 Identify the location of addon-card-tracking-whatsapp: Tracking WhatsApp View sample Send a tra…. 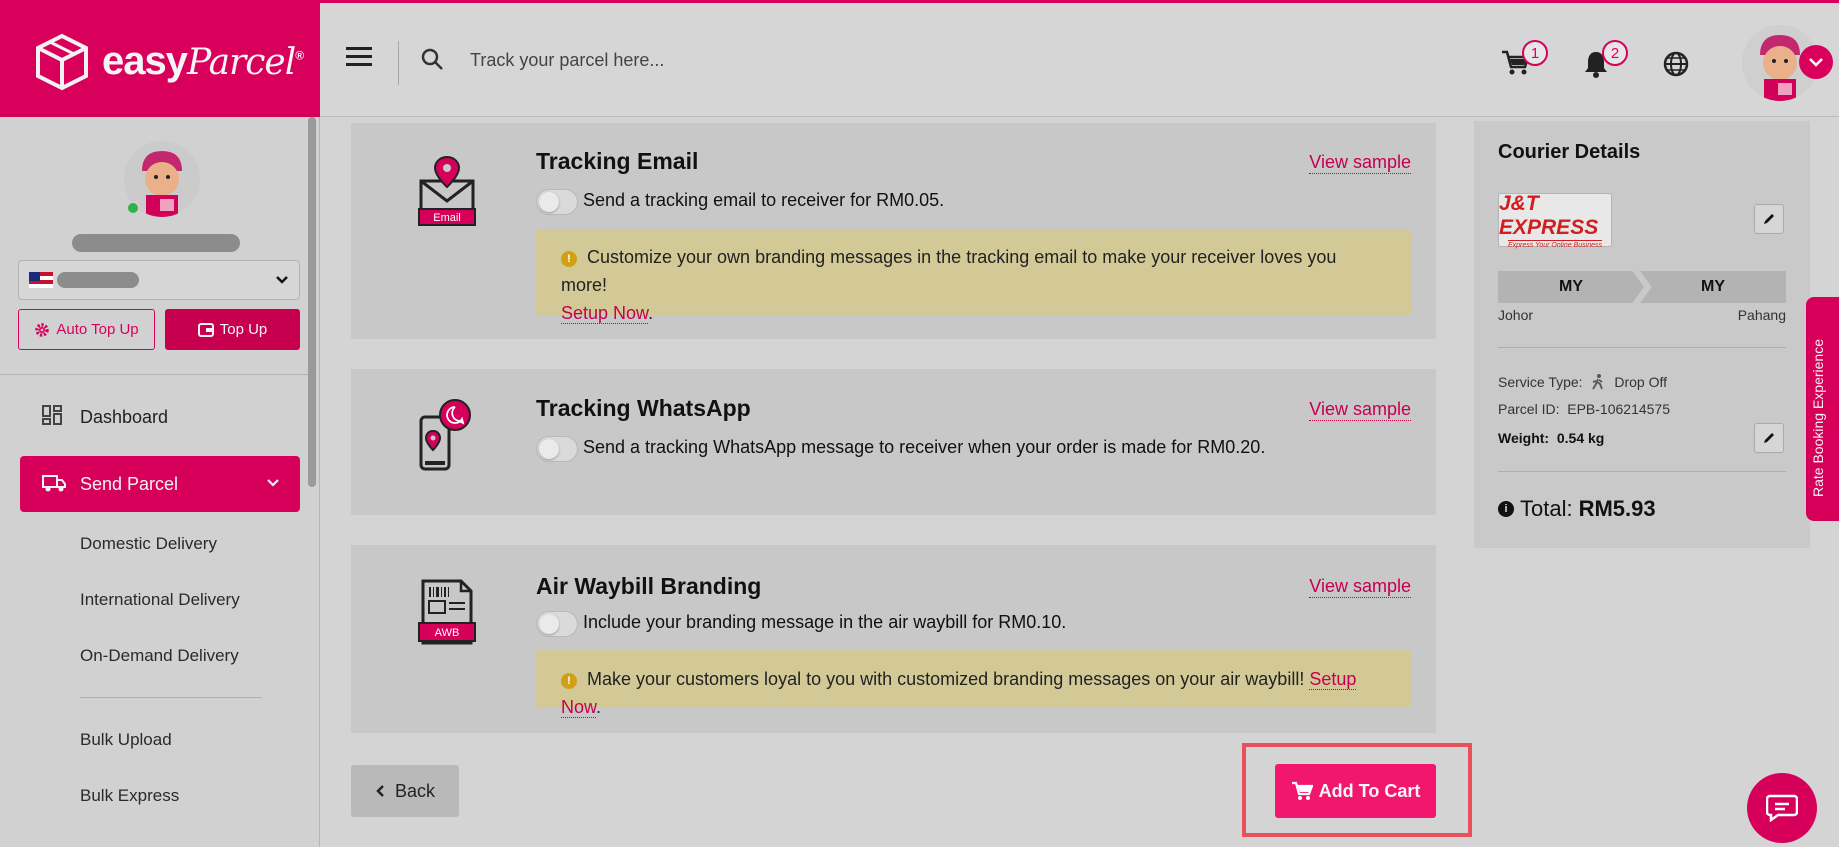
(893, 442).